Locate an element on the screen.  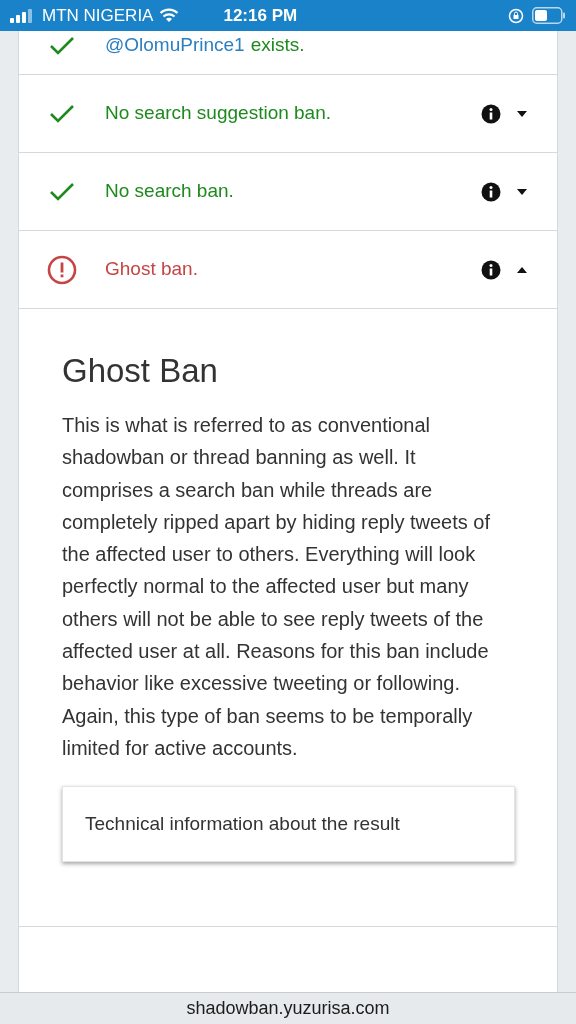
alert-icon is located at coordinates (62, 269).